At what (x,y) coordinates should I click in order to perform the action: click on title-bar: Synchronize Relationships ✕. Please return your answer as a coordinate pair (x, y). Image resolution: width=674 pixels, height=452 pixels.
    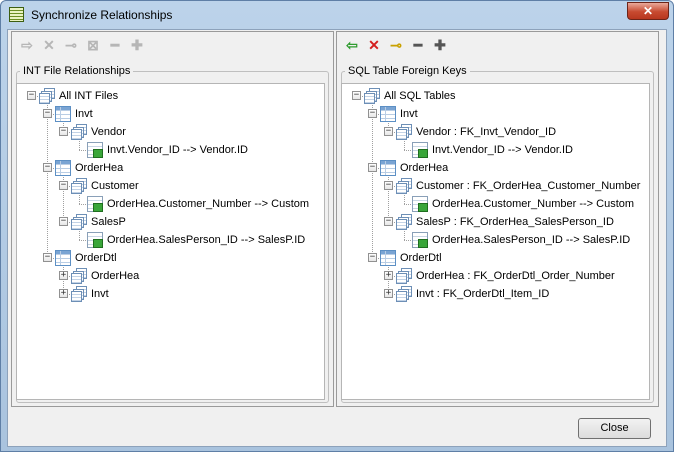
    Looking at the image, I should click on (337, 15).